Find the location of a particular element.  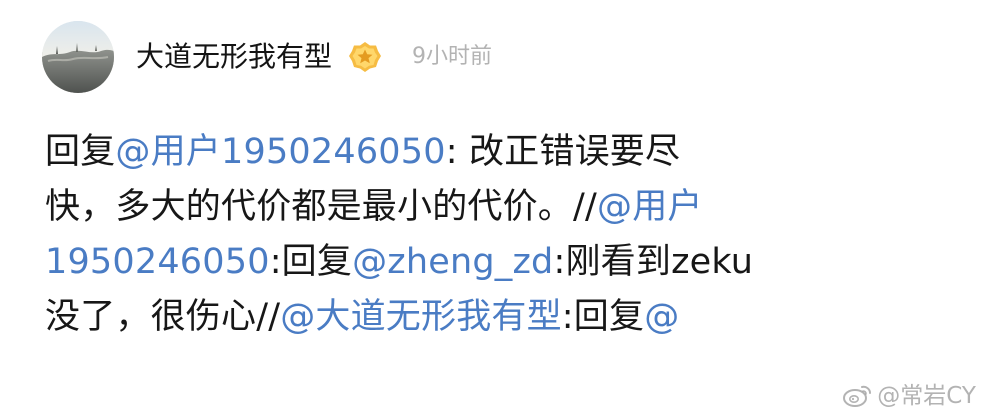

comment-text-segment: :刚看到zeku is located at coordinates (653, 262).